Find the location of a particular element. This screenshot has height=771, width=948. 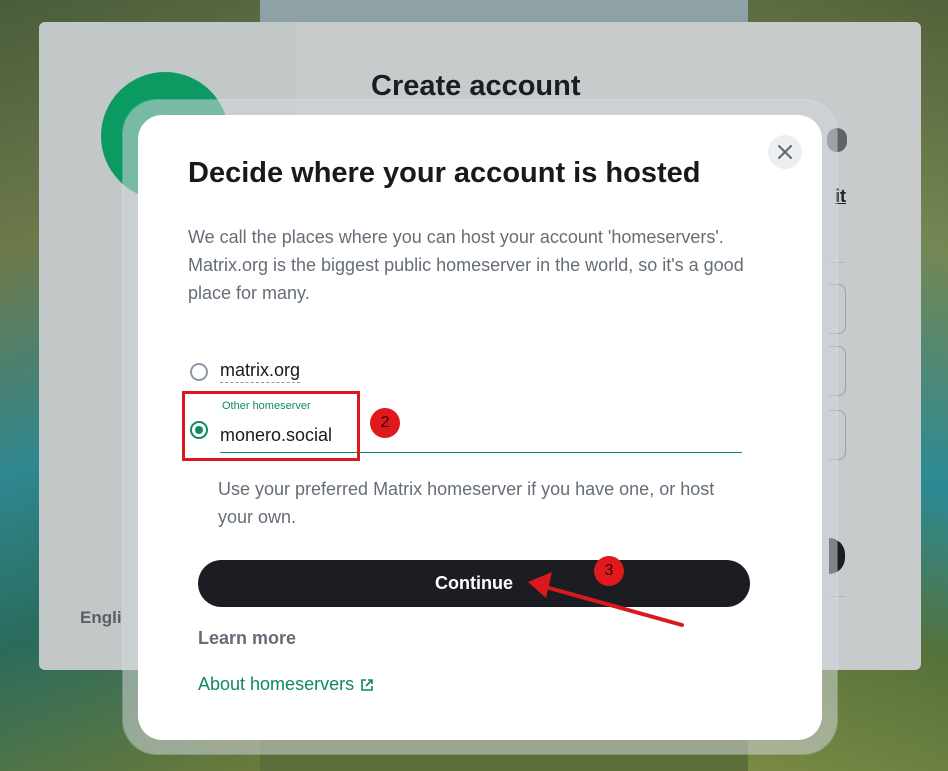

annotation-arrow is located at coordinates (606, 599).